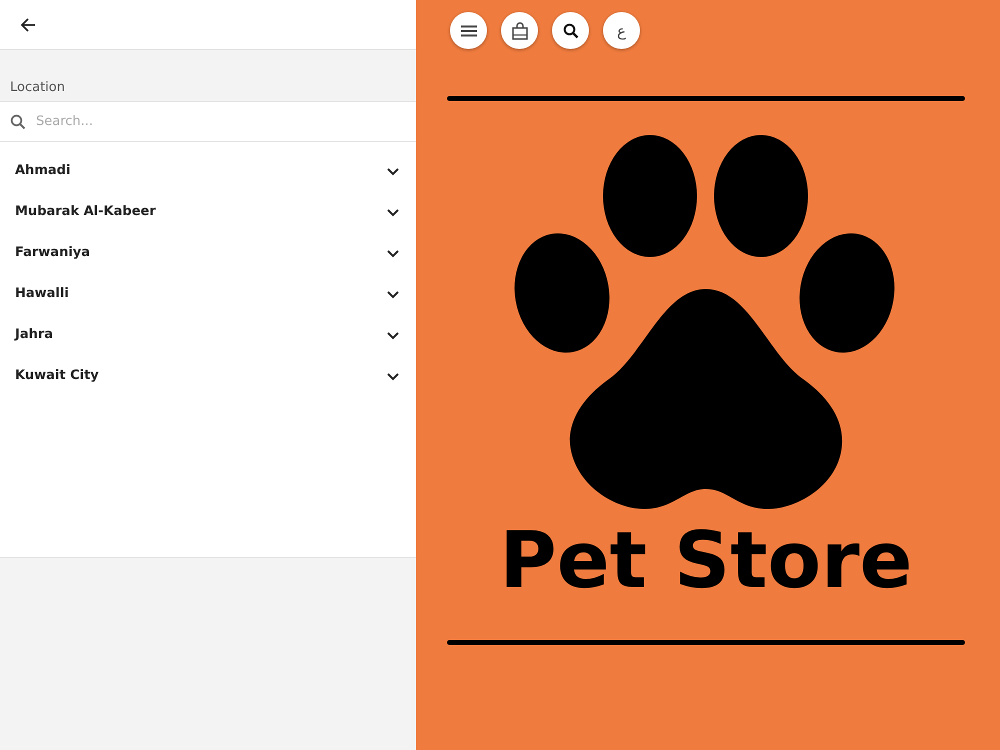 The image size is (1000, 750). Describe the element at coordinates (208, 334) in the screenshot. I see `location-item: Jahra` at that location.